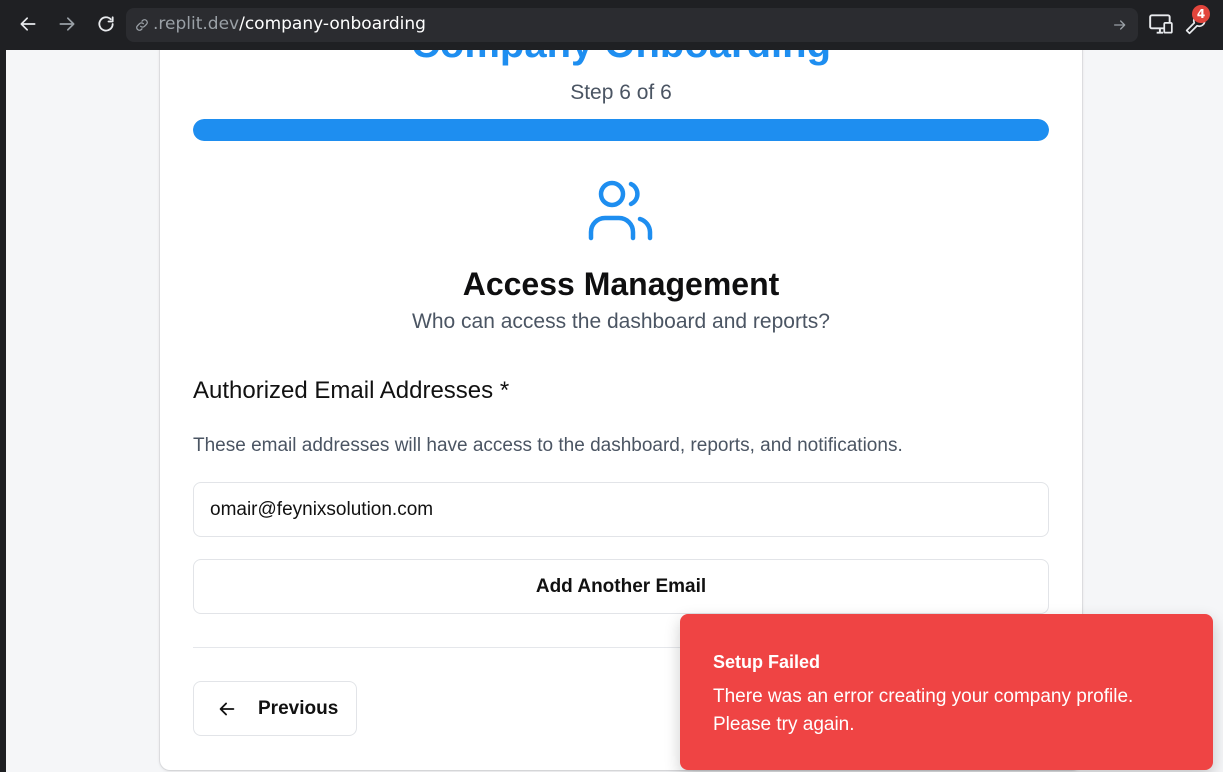  I want to click on section-title: Access Management, so click(621, 284).